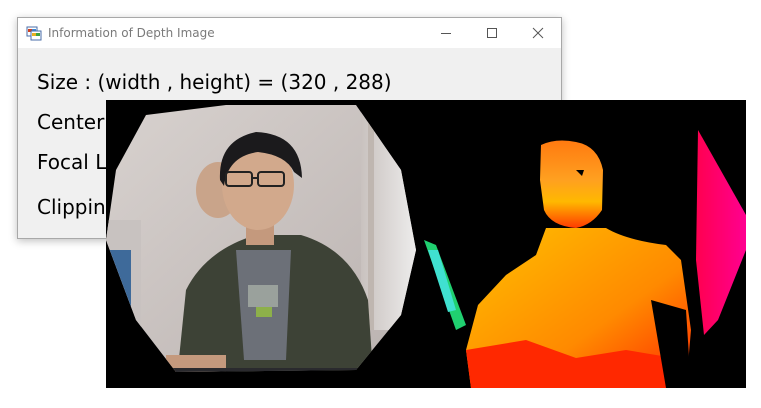  What do you see at coordinates (214, 82) in the screenshot?
I see `size-label: Size : (width , height) = (320 , 288)` at bounding box center [214, 82].